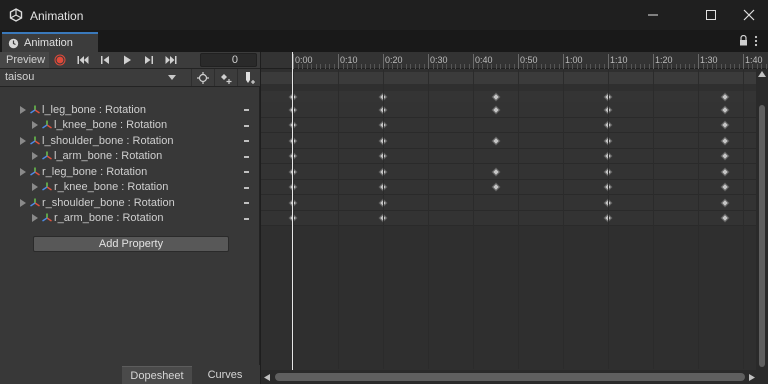 The image size is (768, 384). Describe the element at coordinates (202, 77) in the screenshot. I see `add-keyframe-button` at that location.